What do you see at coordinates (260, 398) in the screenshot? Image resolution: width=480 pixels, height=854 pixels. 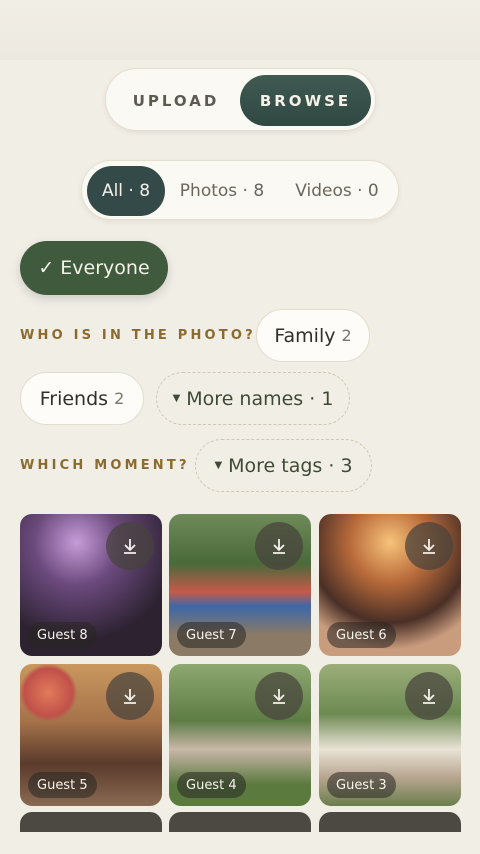 I see `more-names-label: More names · 1` at bounding box center [260, 398].